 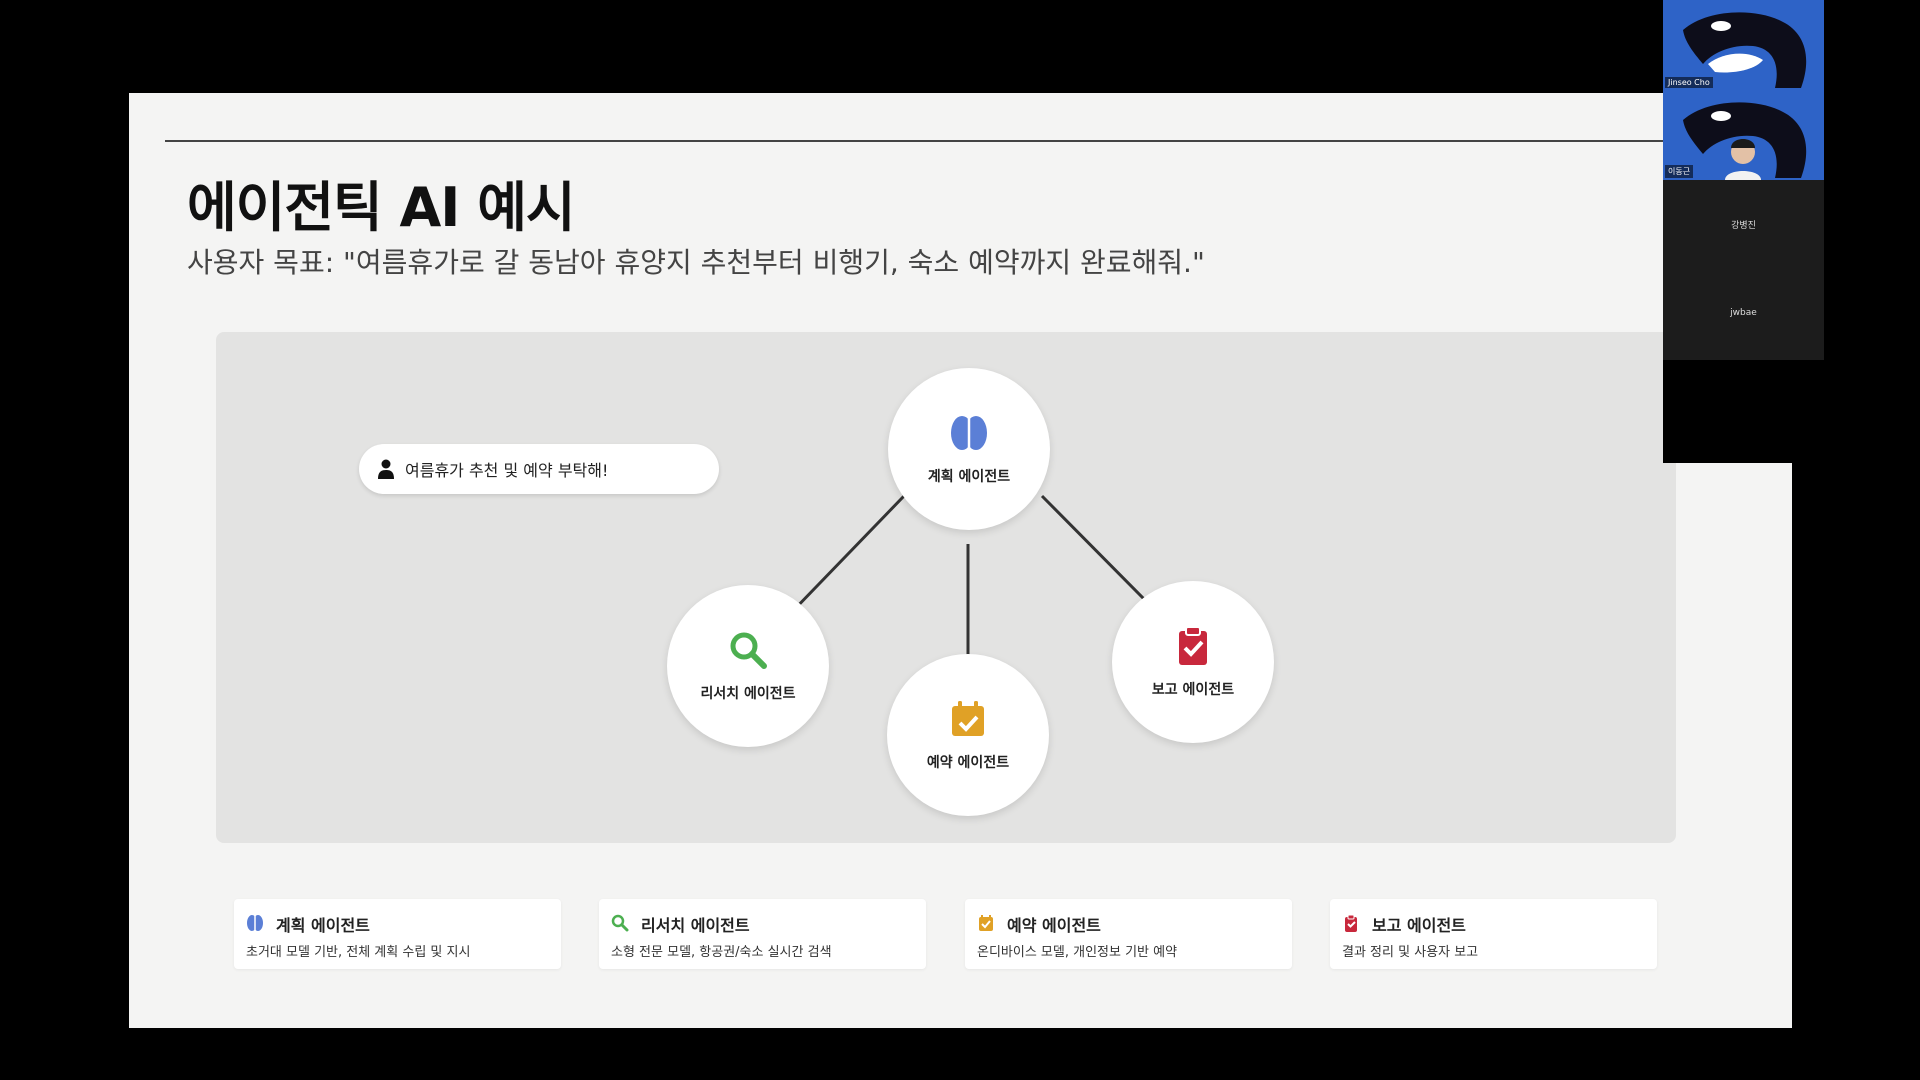 What do you see at coordinates (358, 952) in the screenshot?
I see `card-description: 초거대 모델 기반, 전체 계획 수립 및 지시` at bounding box center [358, 952].